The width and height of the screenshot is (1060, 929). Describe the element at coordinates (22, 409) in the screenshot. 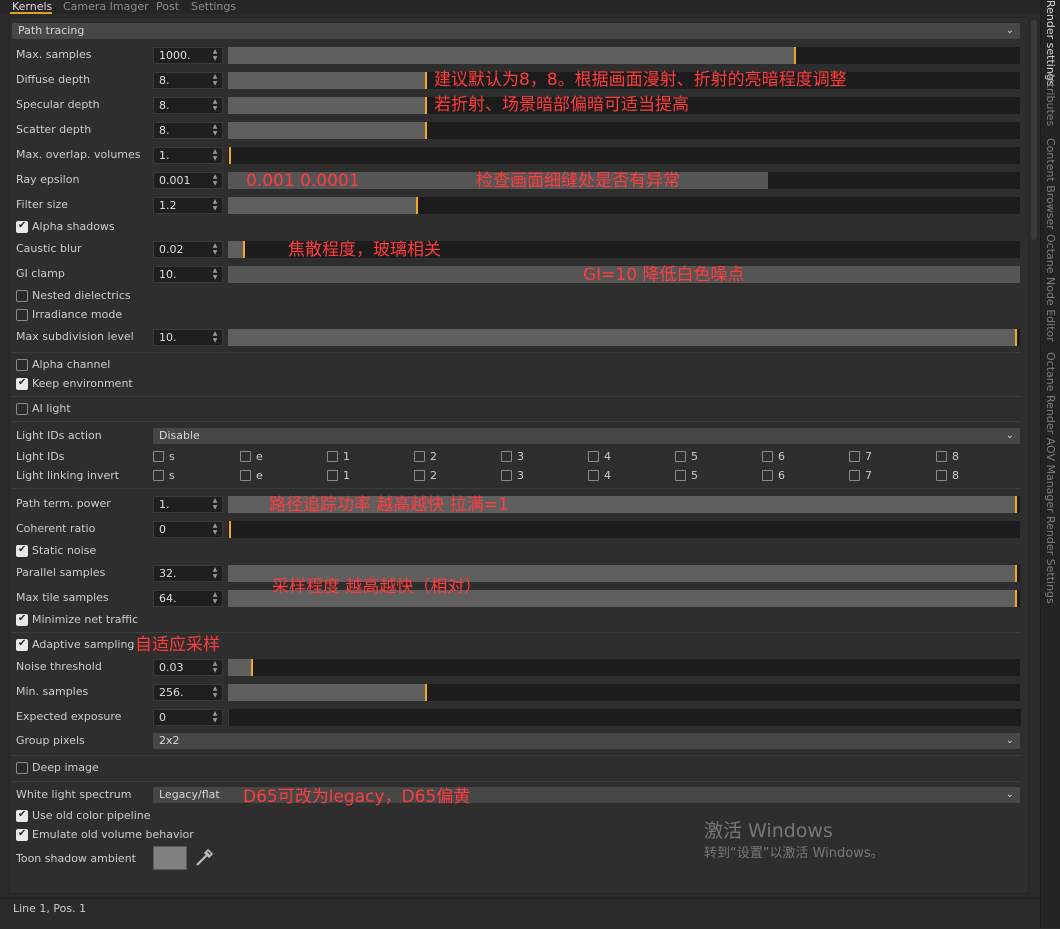

I see `ai-light-checkbox` at that location.